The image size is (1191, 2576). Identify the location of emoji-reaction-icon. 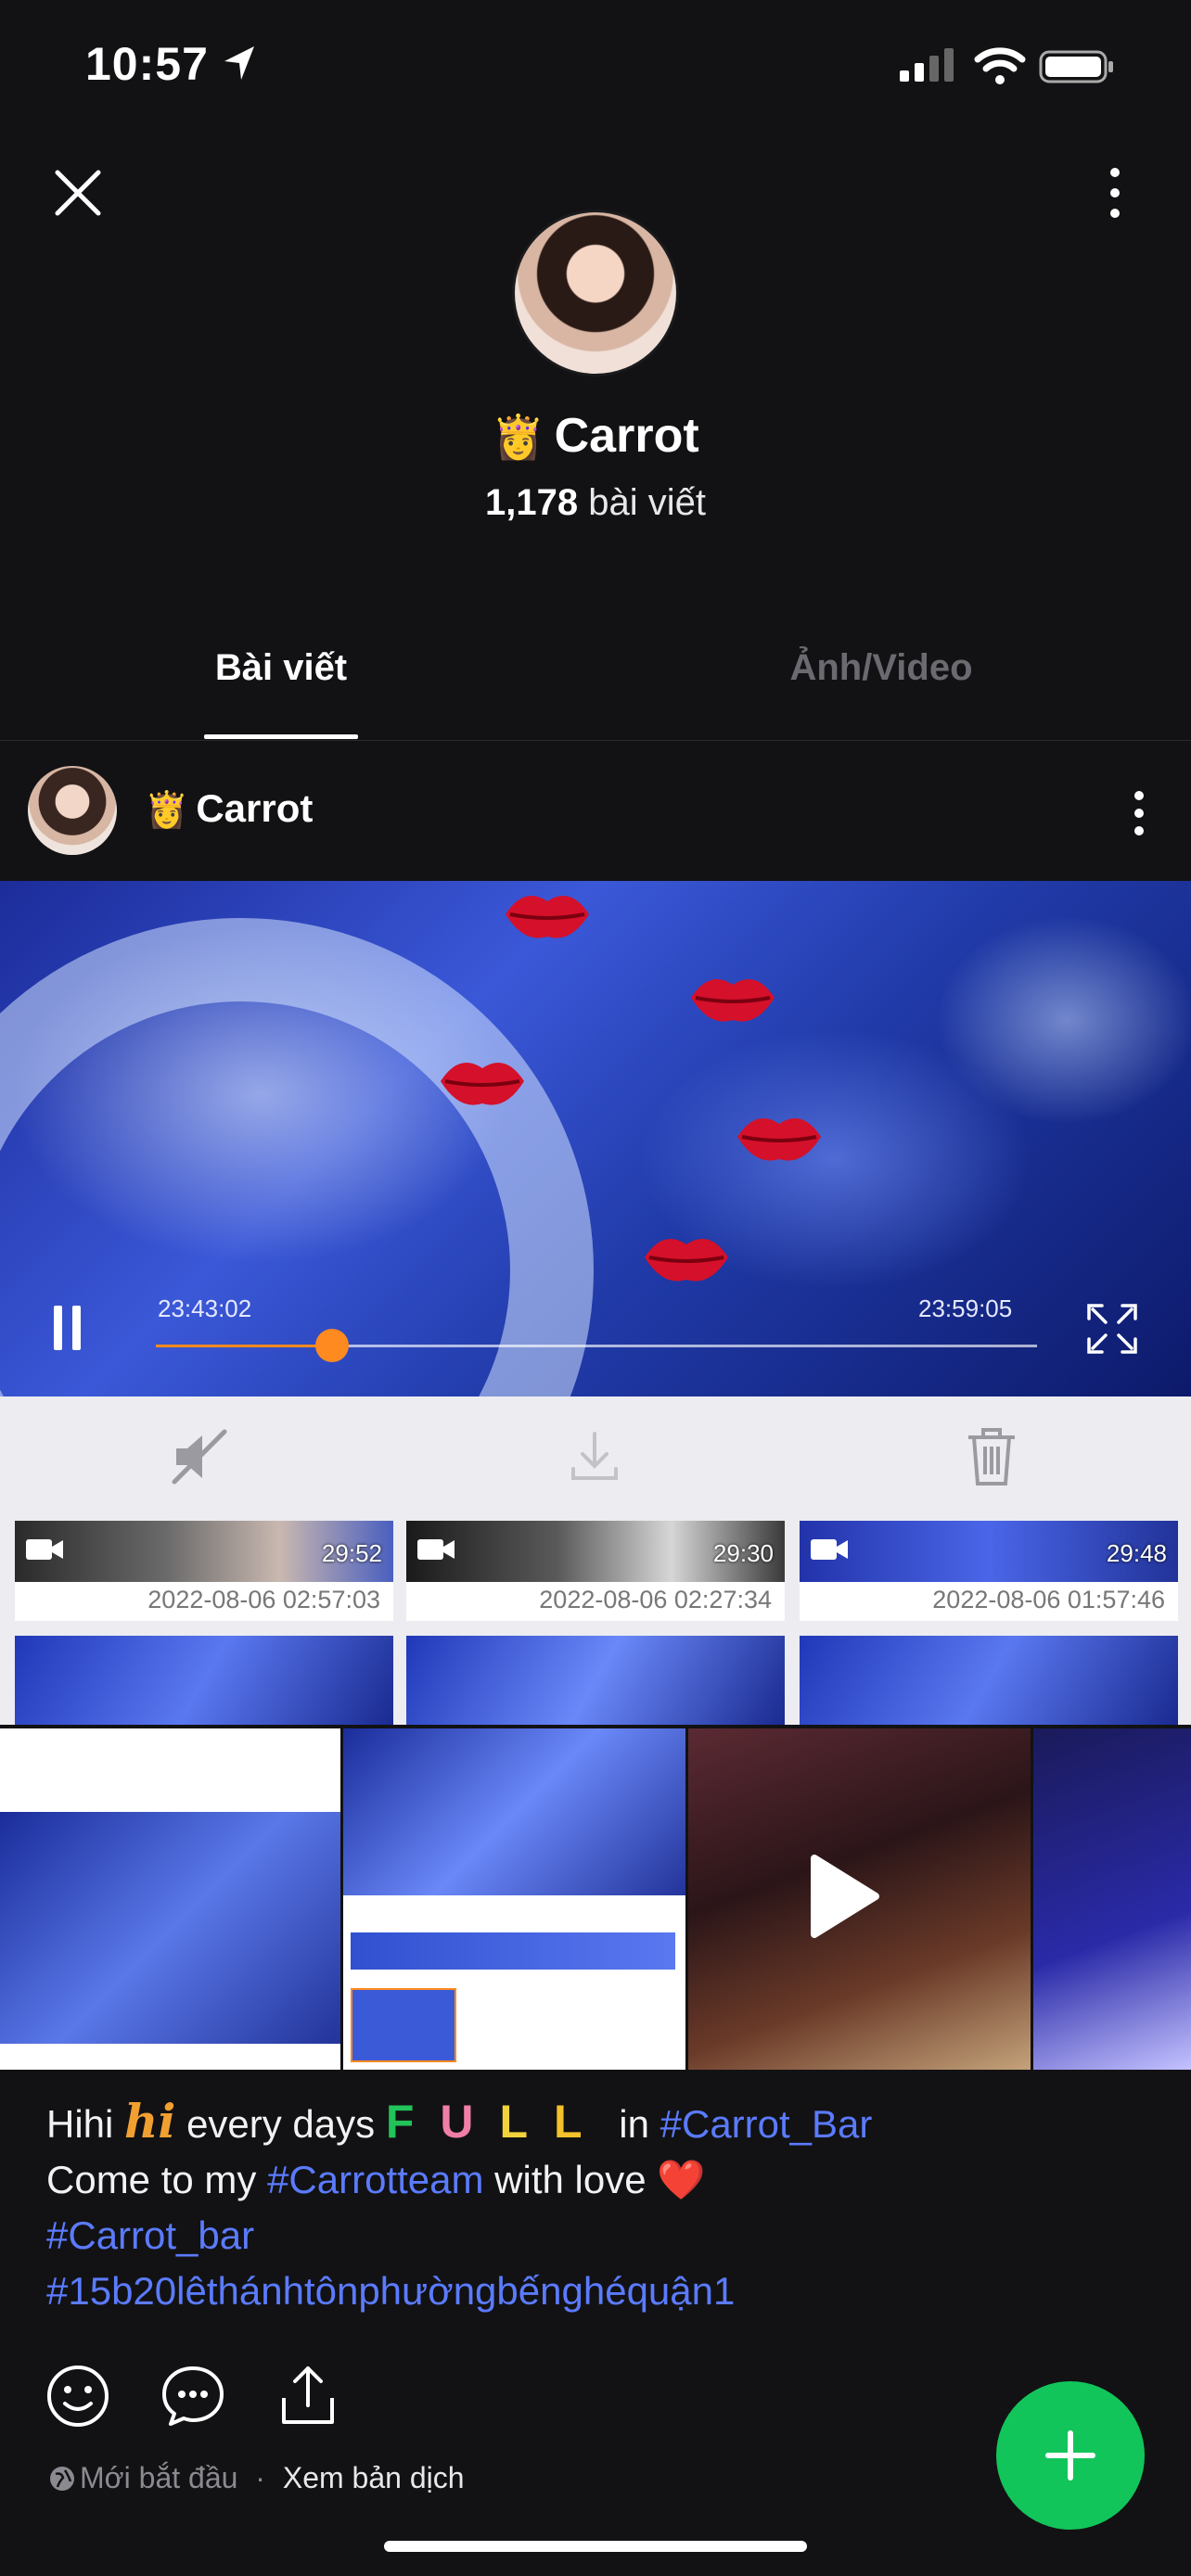
(78, 2396).